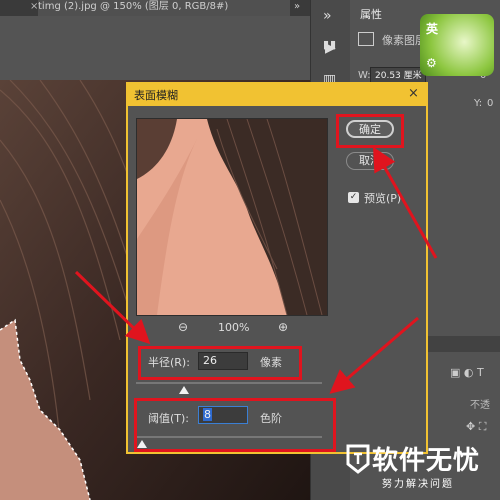  What do you see at coordinates (133, 6) in the screenshot?
I see `document-tab-title: timg (2).jpg @ 150% (图层 0, RGB/8#)` at bounding box center [133, 6].